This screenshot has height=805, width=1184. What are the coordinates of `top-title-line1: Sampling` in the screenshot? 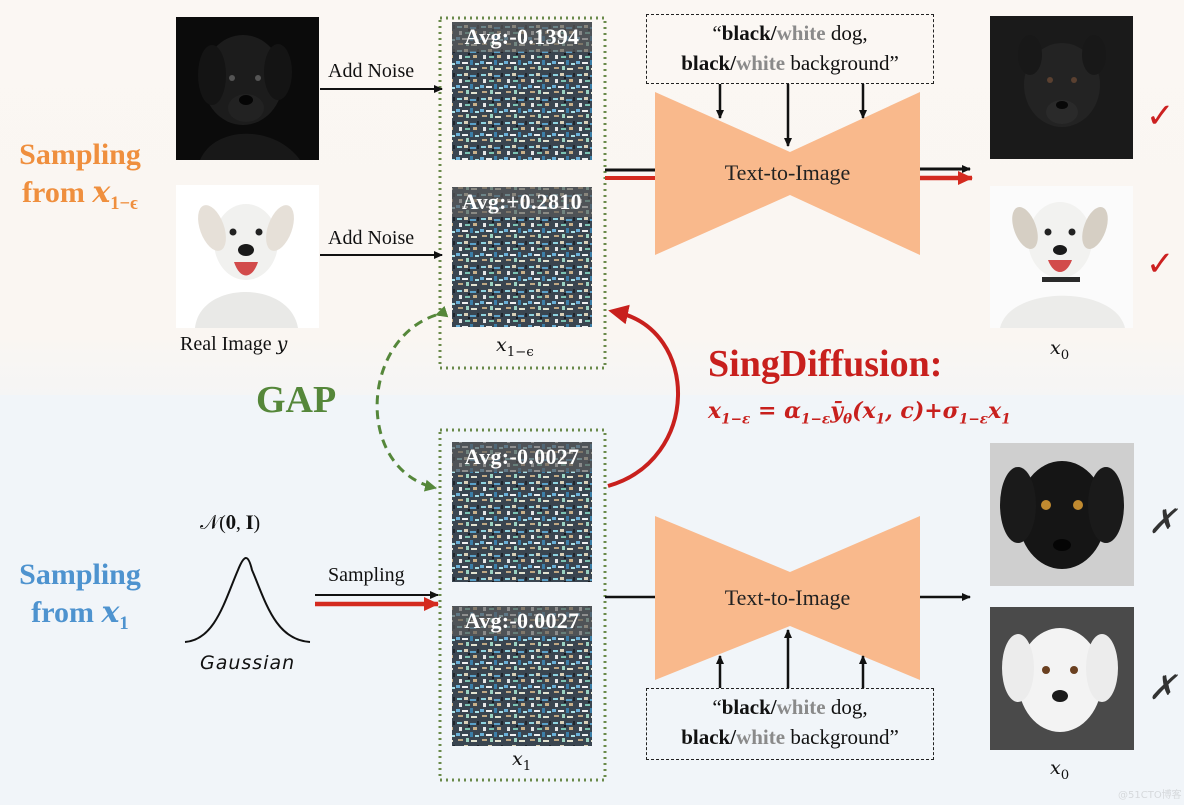 It's located at (80, 154).